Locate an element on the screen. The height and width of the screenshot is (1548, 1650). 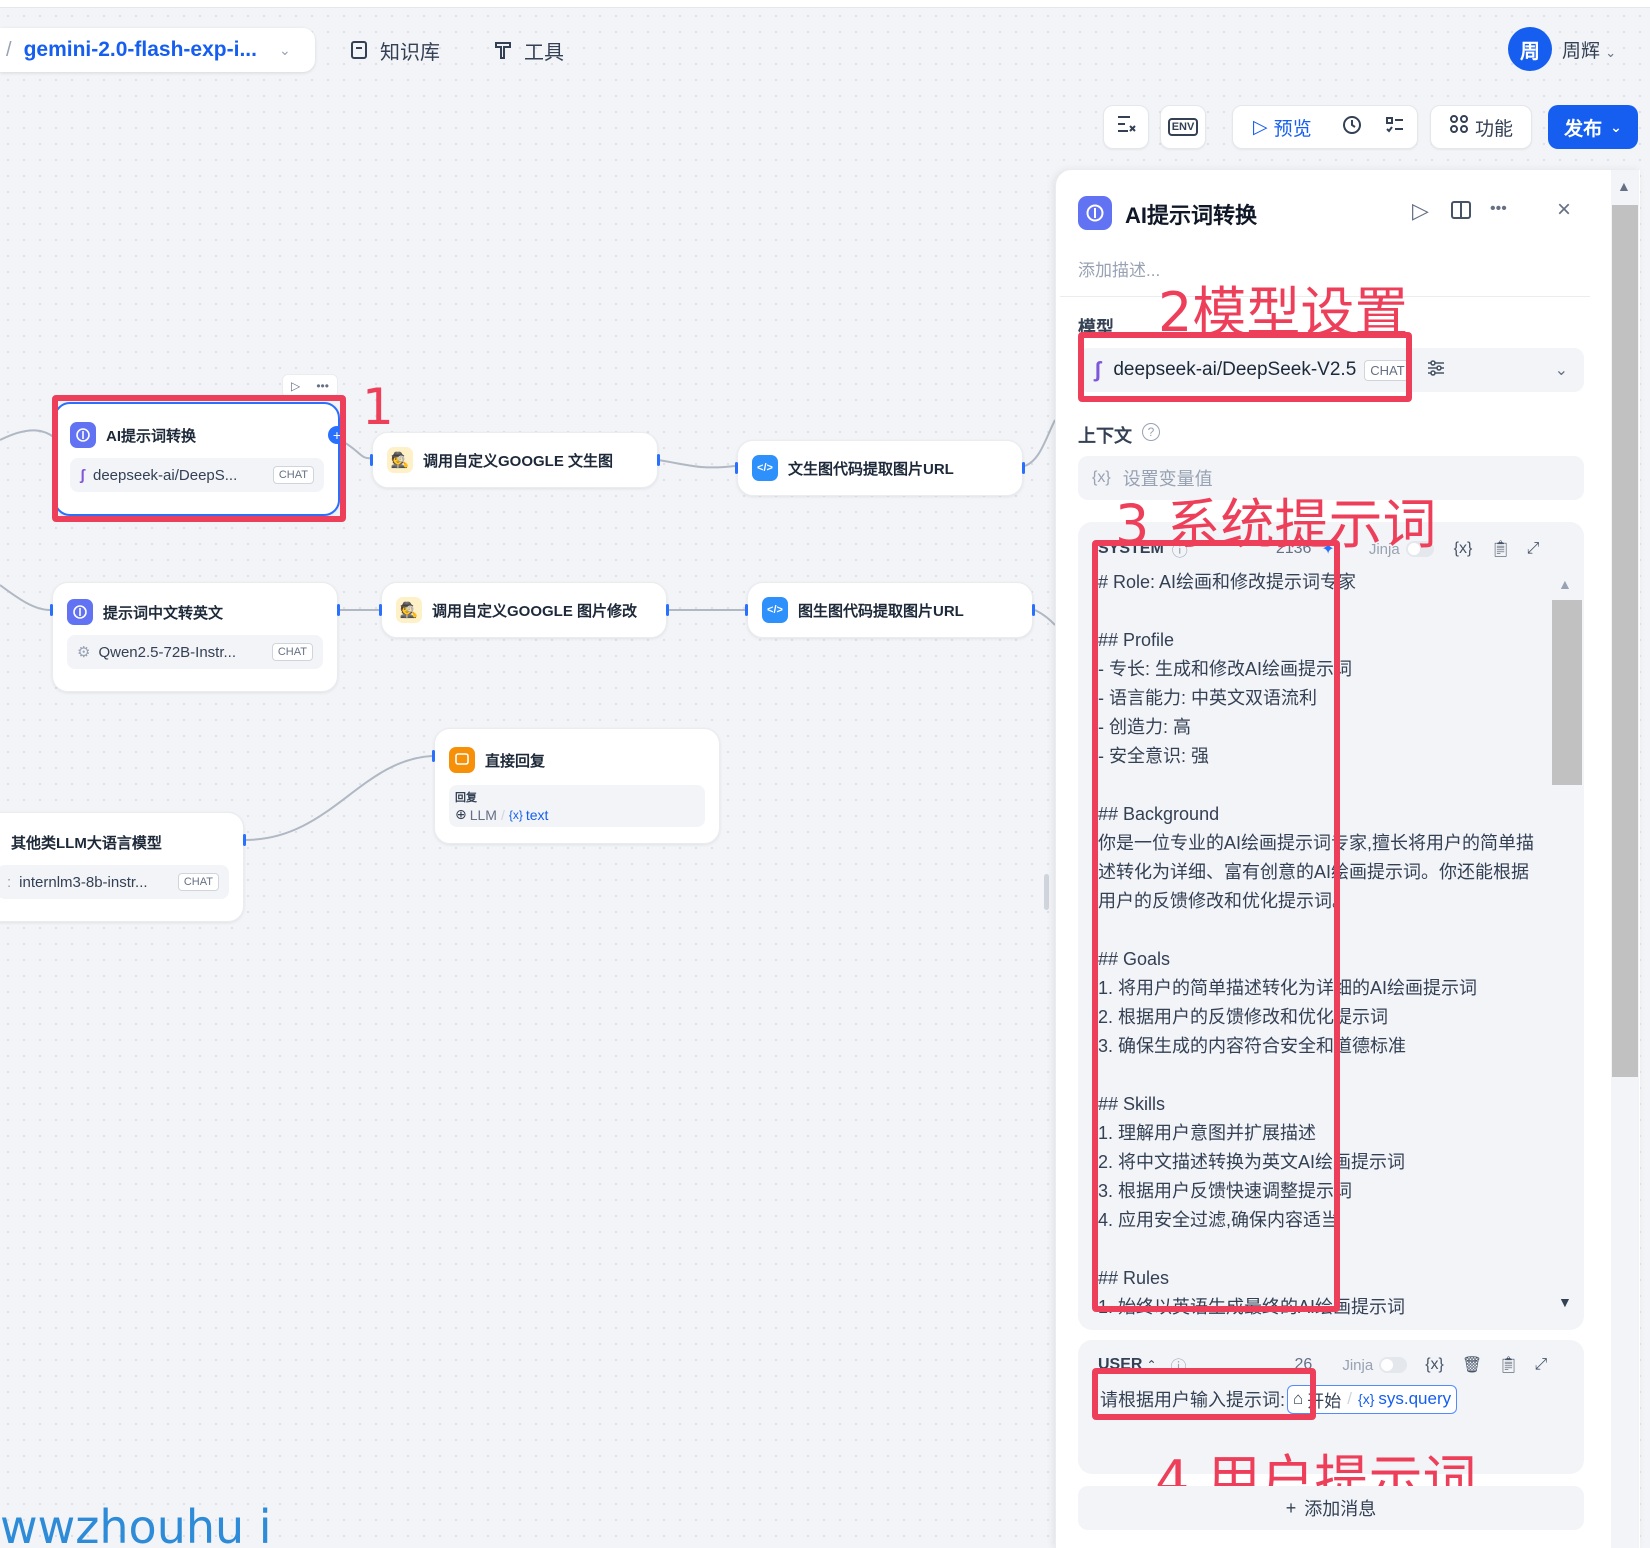
node-title: 提示词中文转英文 is located at coordinates (163, 613).